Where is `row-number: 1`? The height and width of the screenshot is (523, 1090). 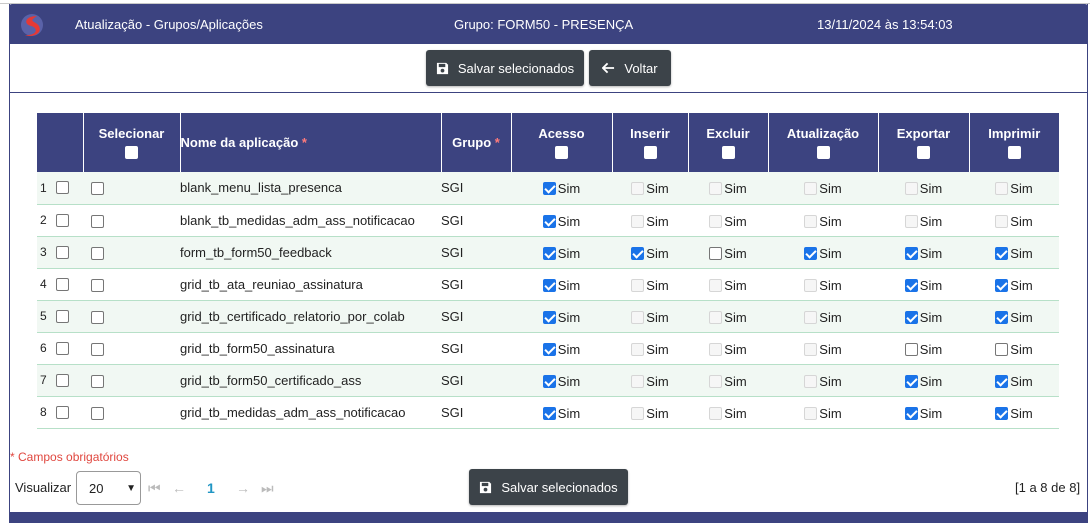
row-number: 1 is located at coordinates (43, 187).